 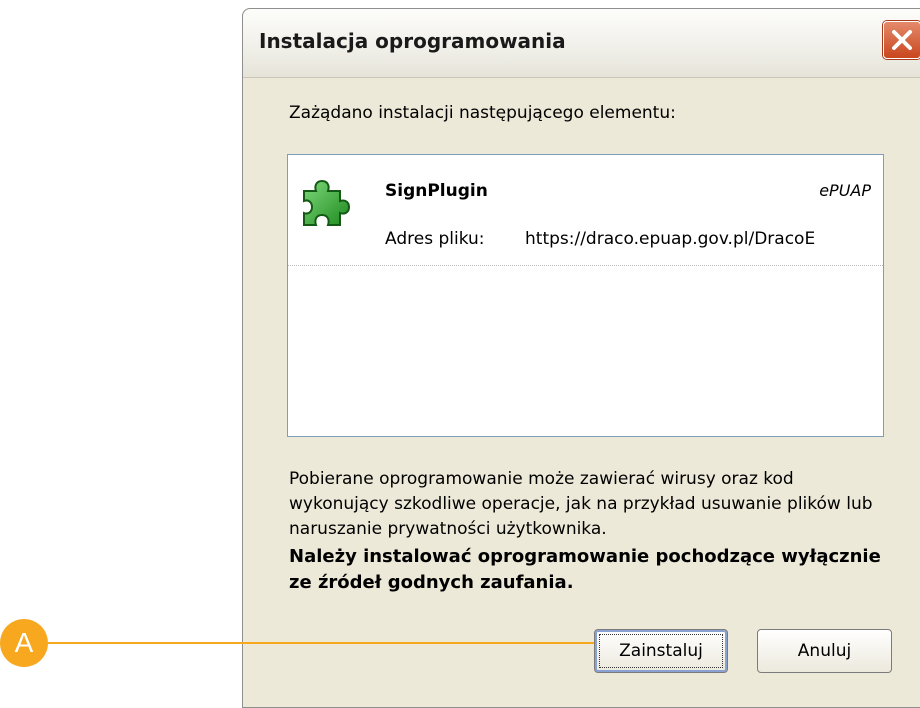 I want to click on cancel-button: Anuluj, so click(x=824, y=651).